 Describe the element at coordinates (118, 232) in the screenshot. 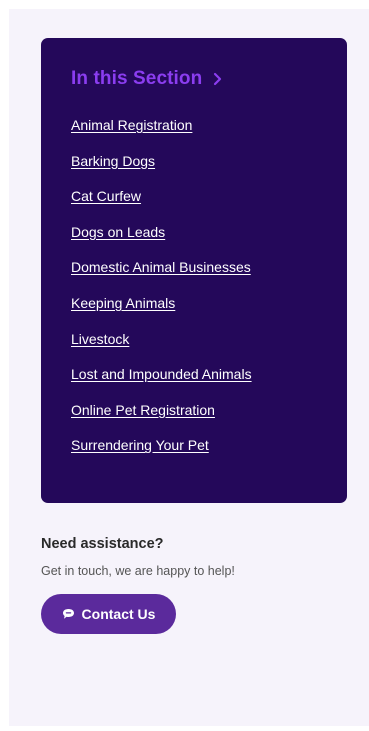

I see `link-dogs-on-leads: Dogs on Leads` at that location.